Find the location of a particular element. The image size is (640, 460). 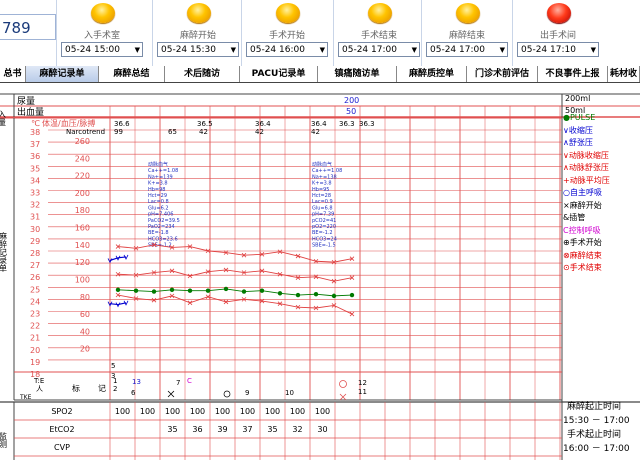

bp-tick: 200 is located at coordinates (82, 193).